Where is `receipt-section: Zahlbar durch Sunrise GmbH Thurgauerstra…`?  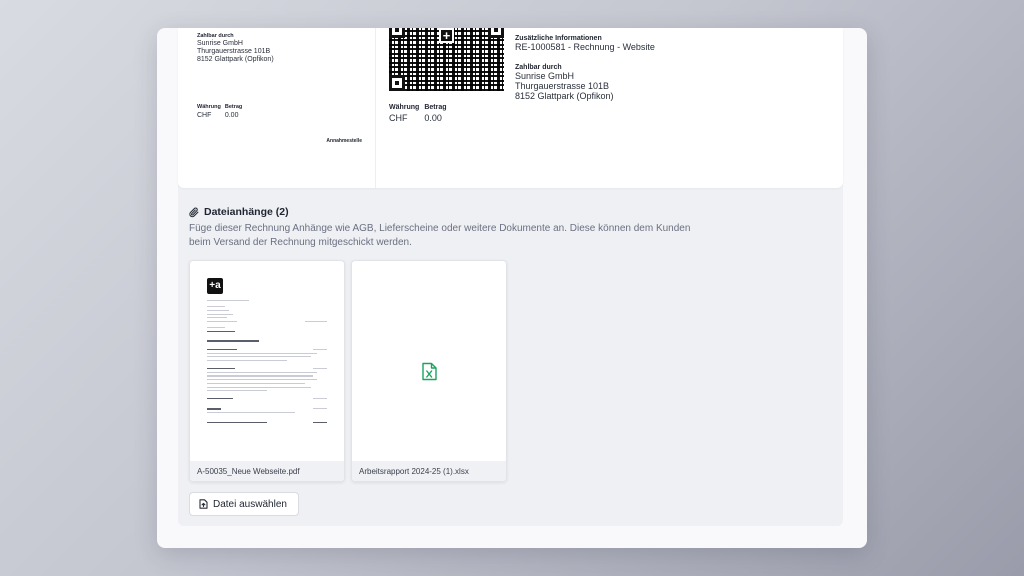
receipt-section: Zahlbar durch Sunrise GmbH Thurgauerstra… is located at coordinates (277, 108).